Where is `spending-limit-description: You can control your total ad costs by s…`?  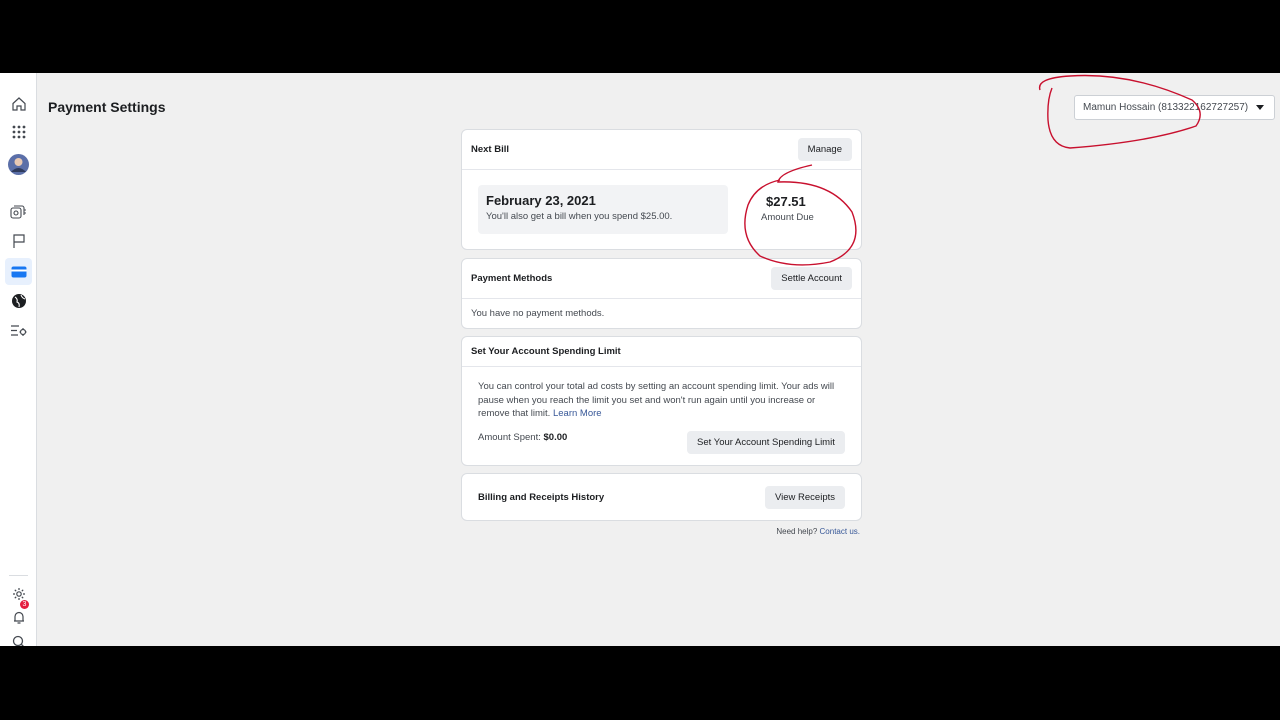
spending-limit-description: You can control your total ad costs by s… is located at coordinates (656, 400).